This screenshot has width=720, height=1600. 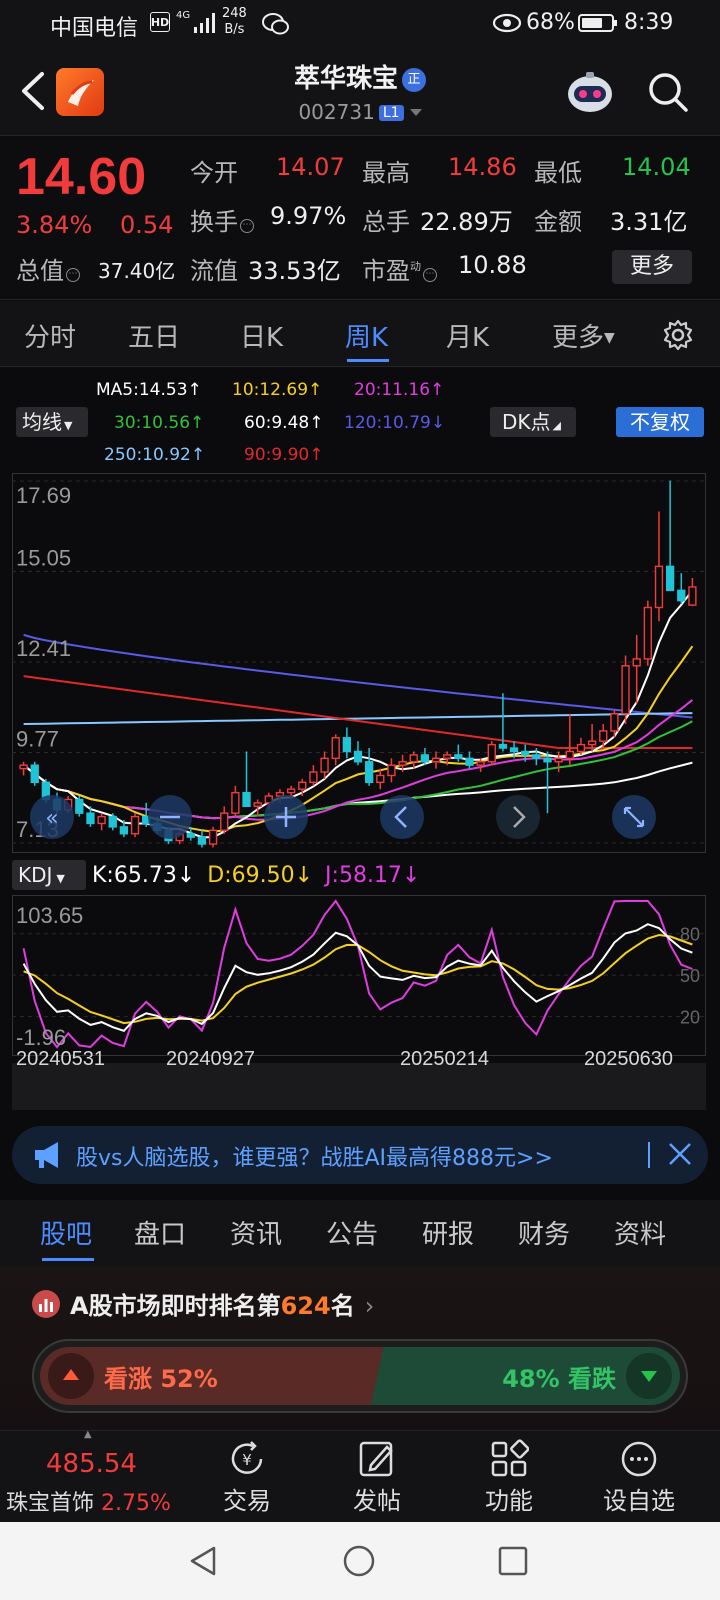 I want to click on ma20-value: 20:11.16↑, so click(x=399, y=390).